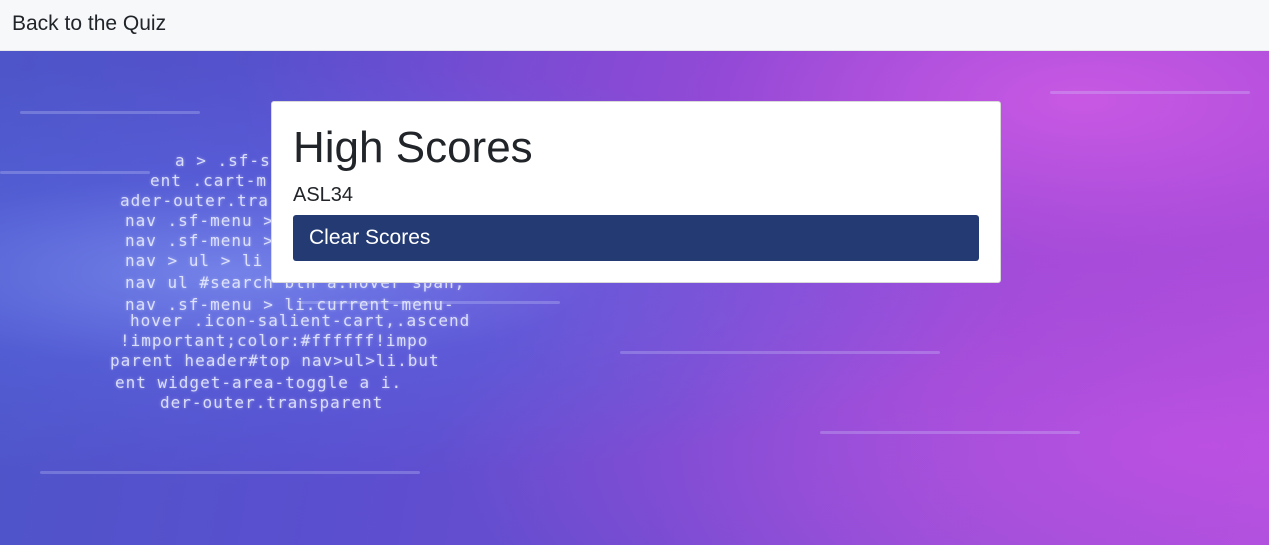 The image size is (1269, 545). What do you see at coordinates (300, 320) in the screenshot?
I see `code-line: hover .icon-salient-cart,.ascend` at bounding box center [300, 320].